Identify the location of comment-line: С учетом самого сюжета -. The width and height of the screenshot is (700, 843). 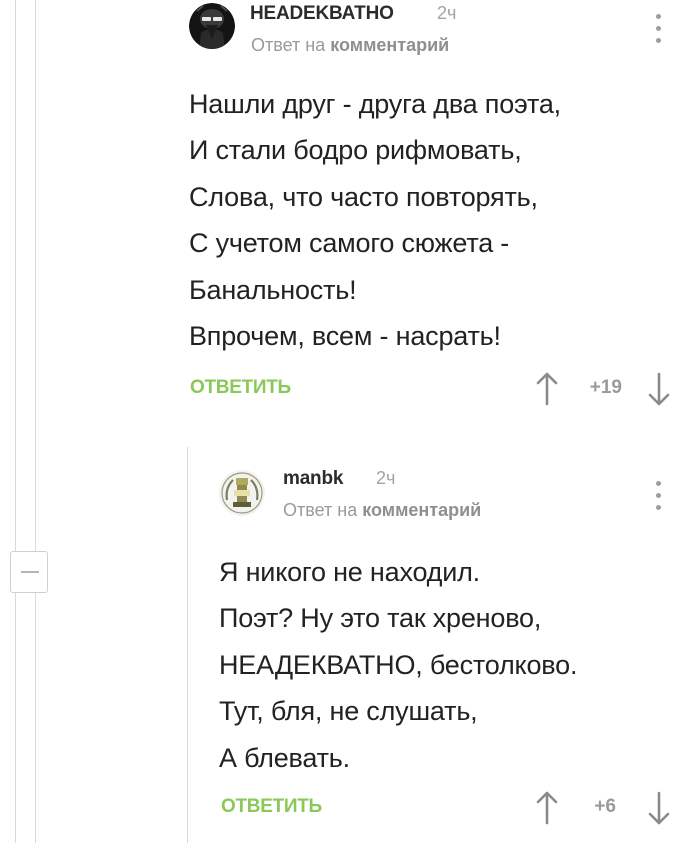
(349, 243).